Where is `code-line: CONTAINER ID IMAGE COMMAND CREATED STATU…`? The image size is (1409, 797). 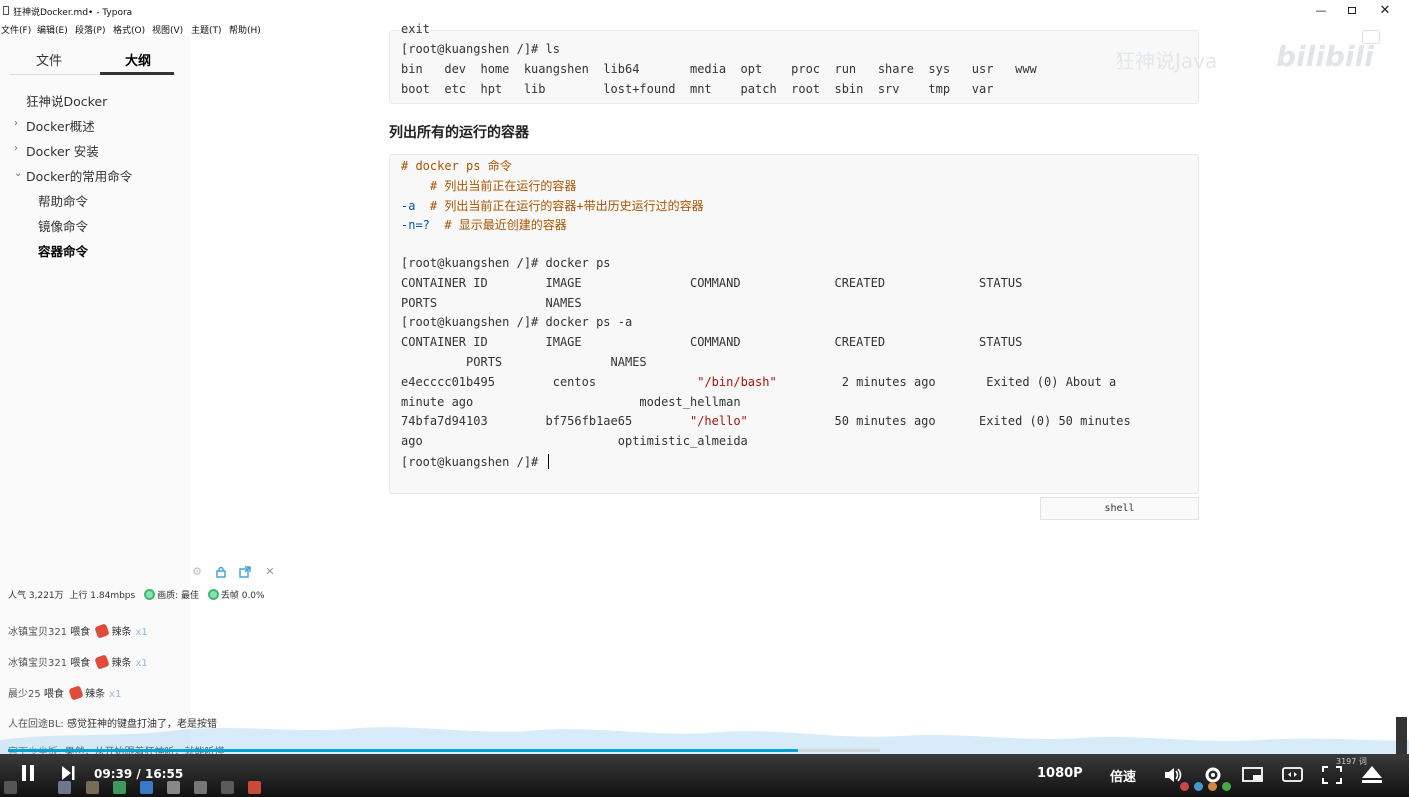 code-line: CONTAINER ID IMAGE COMMAND CREATED STATU… is located at coordinates (711, 283).